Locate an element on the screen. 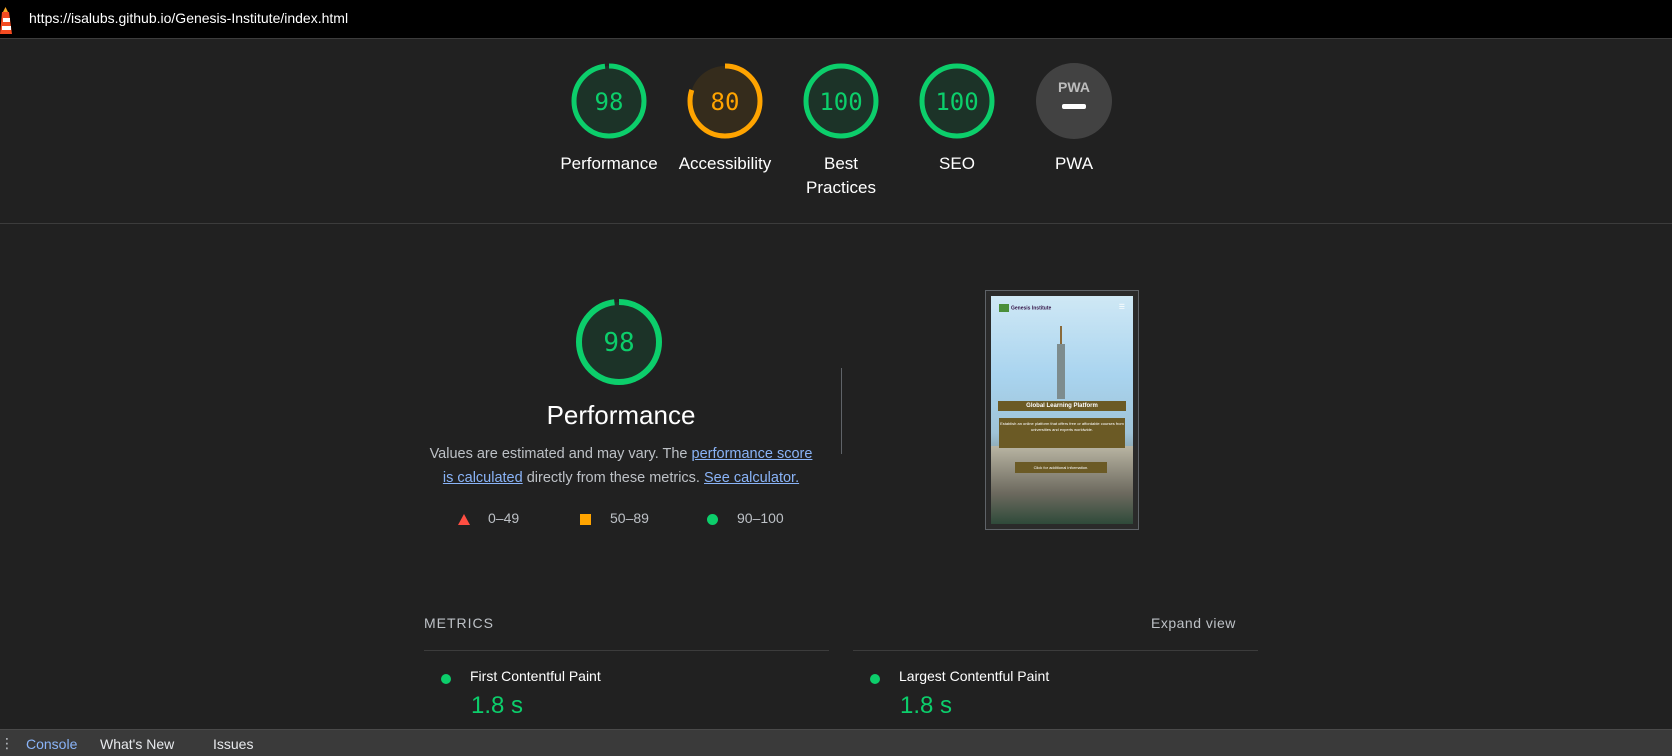 The height and width of the screenshot is (756, 1672). gauge-score: 98 is located at coordinates (609, 102).